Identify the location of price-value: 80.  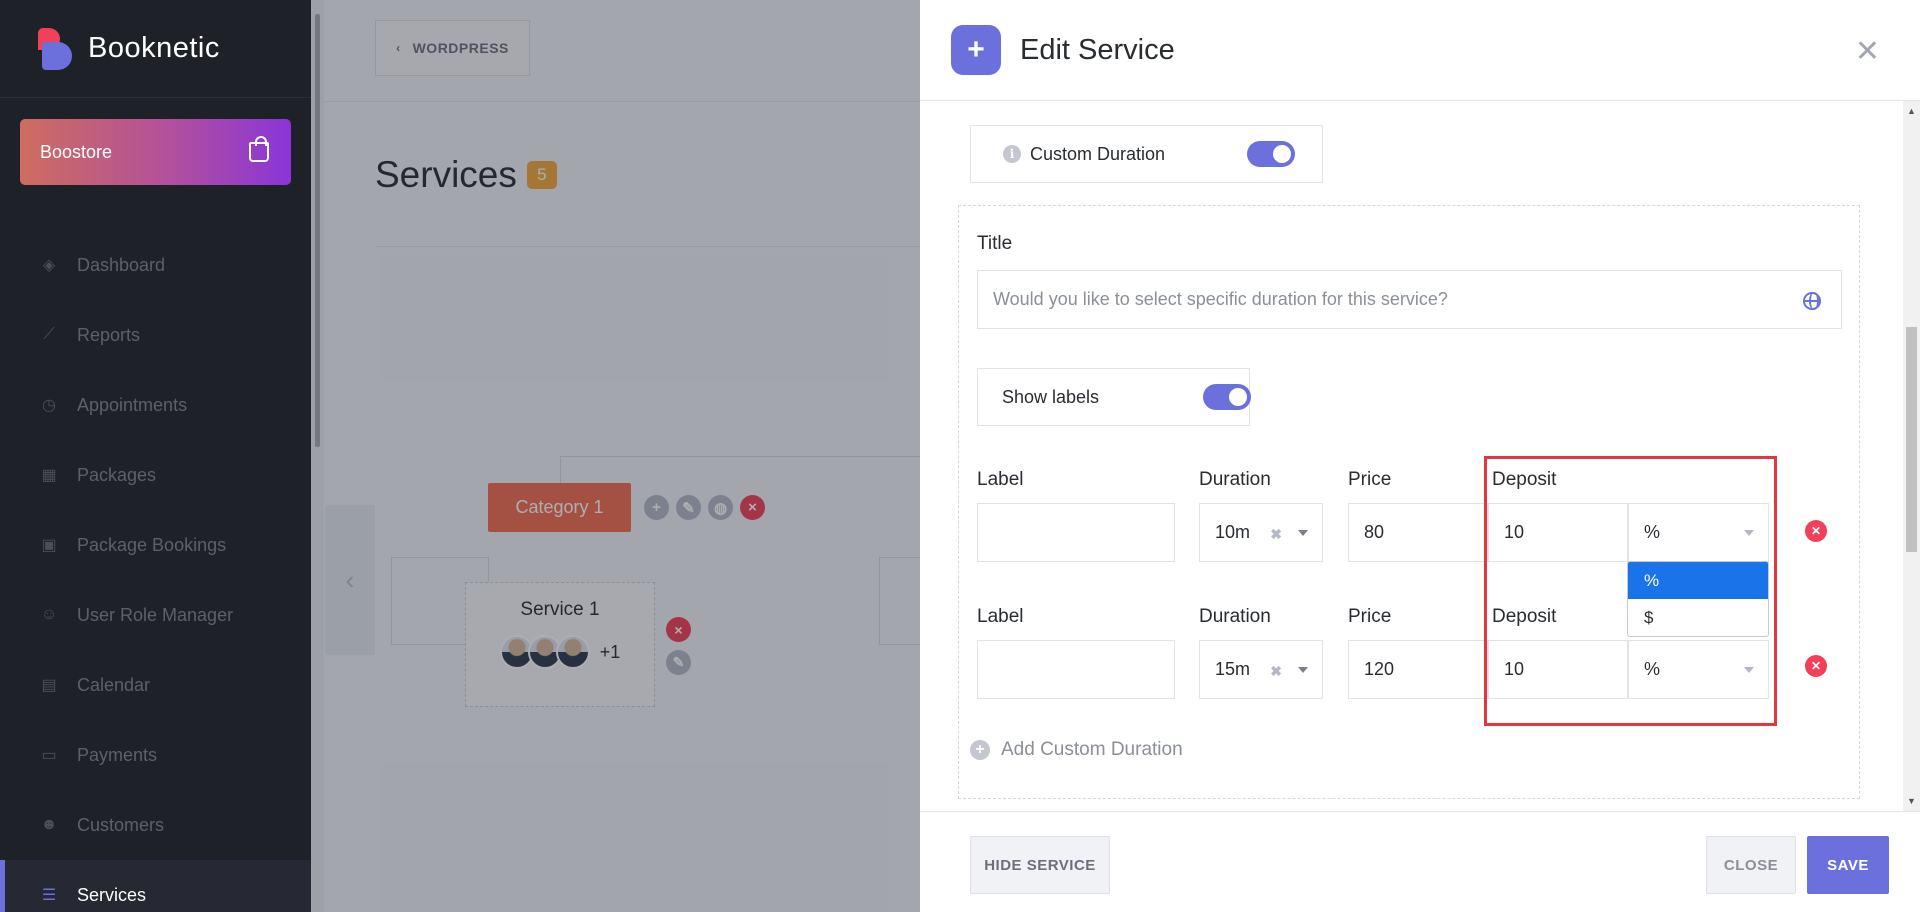
(1374, 532).